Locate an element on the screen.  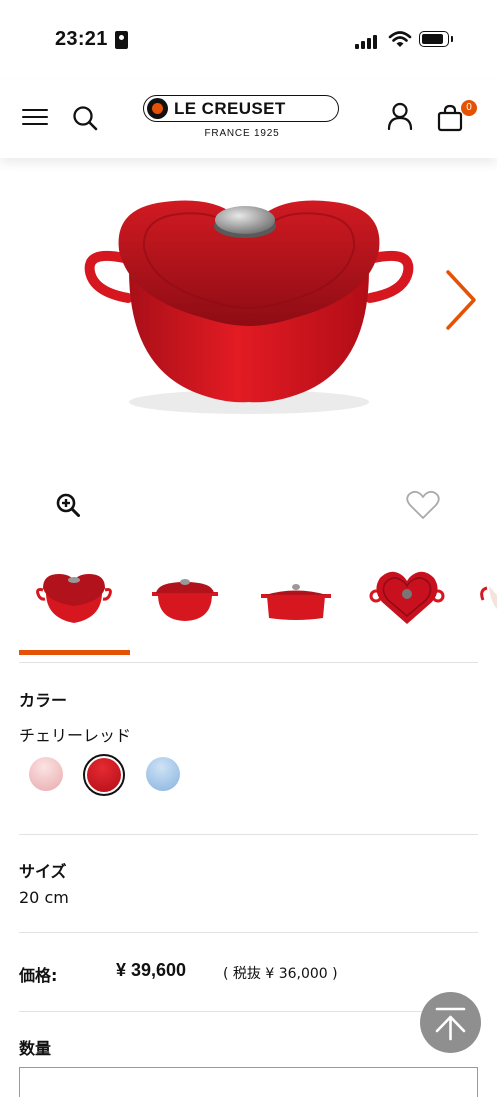
back-to-top-button is located at coordinates (450, 1022).